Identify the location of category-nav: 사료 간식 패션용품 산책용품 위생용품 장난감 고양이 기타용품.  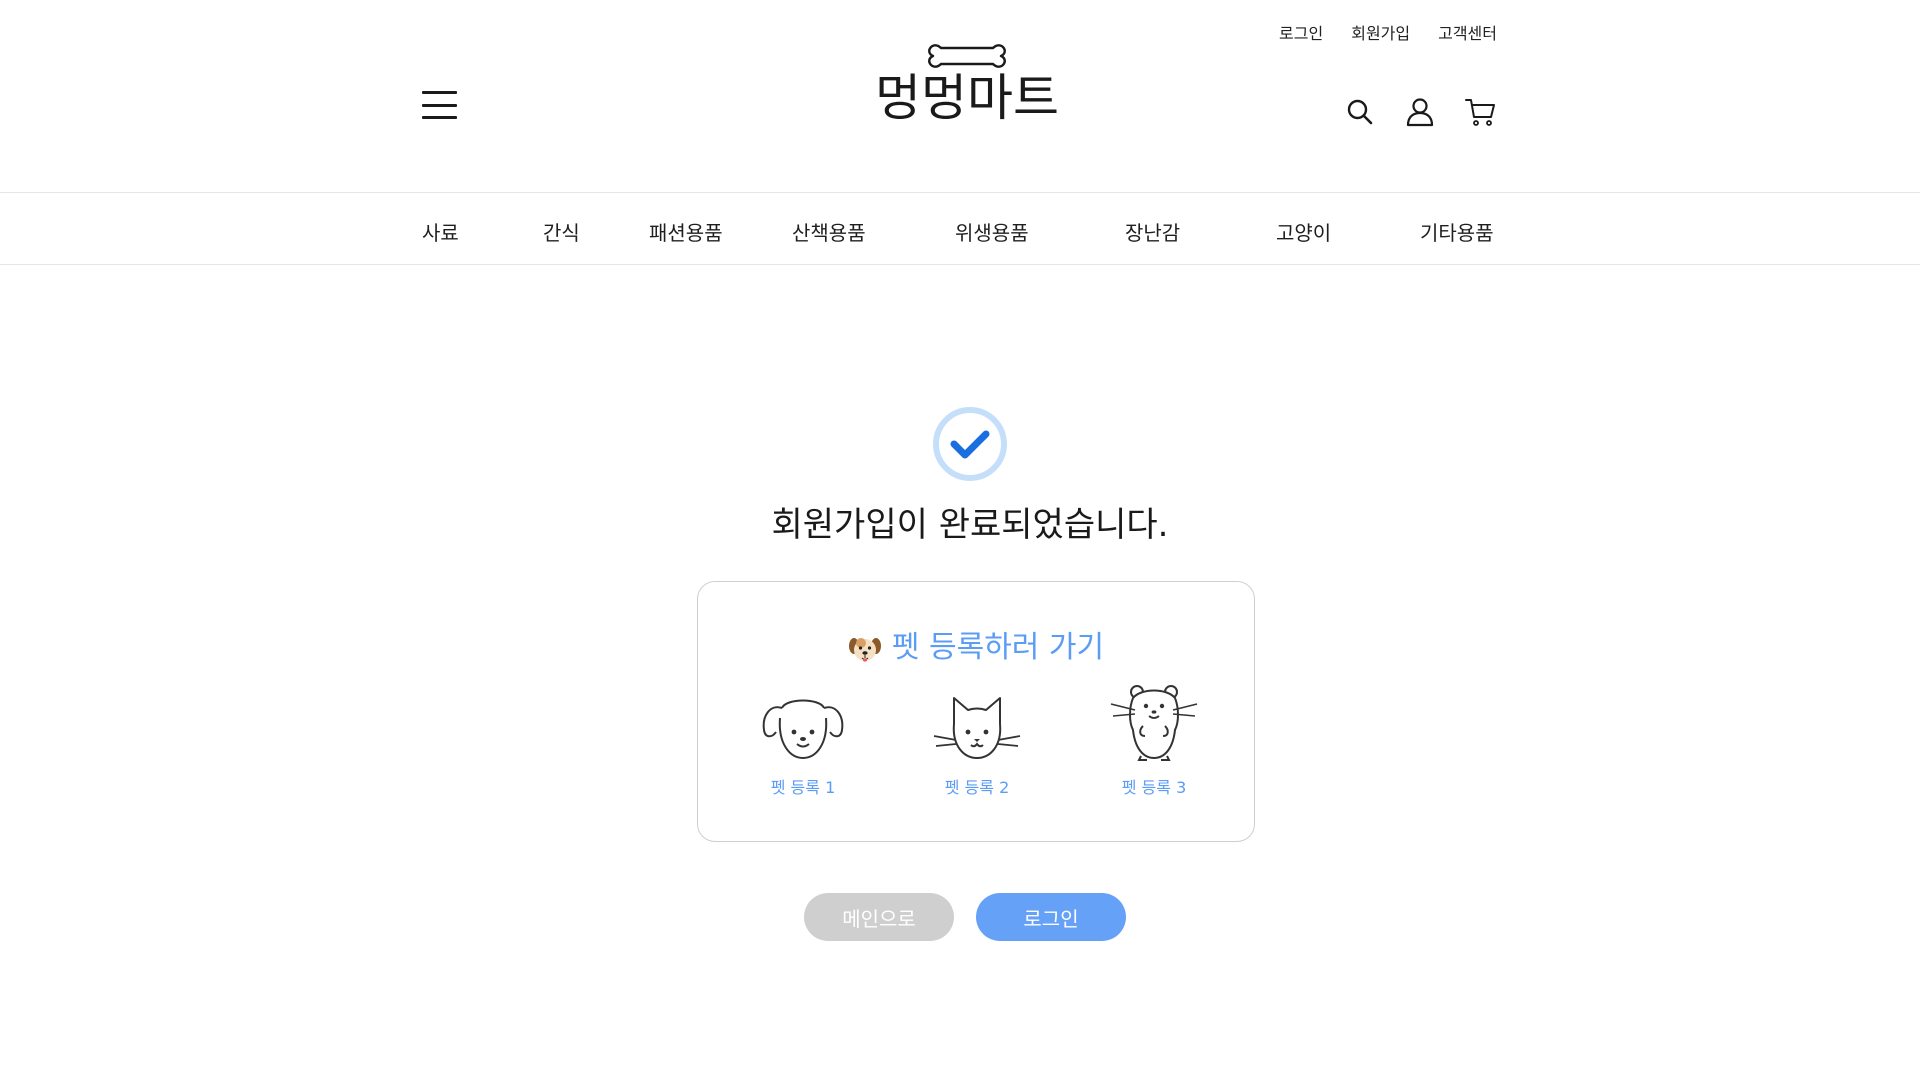
(960, 228).